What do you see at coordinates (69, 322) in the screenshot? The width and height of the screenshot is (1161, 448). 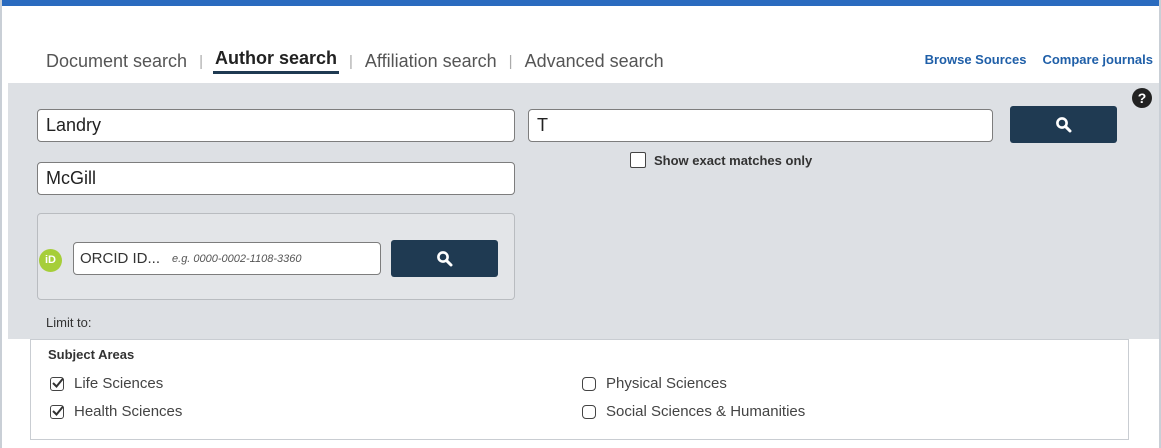 I see `limit-to-label: Limit to:` at bounding box center [69, 322].